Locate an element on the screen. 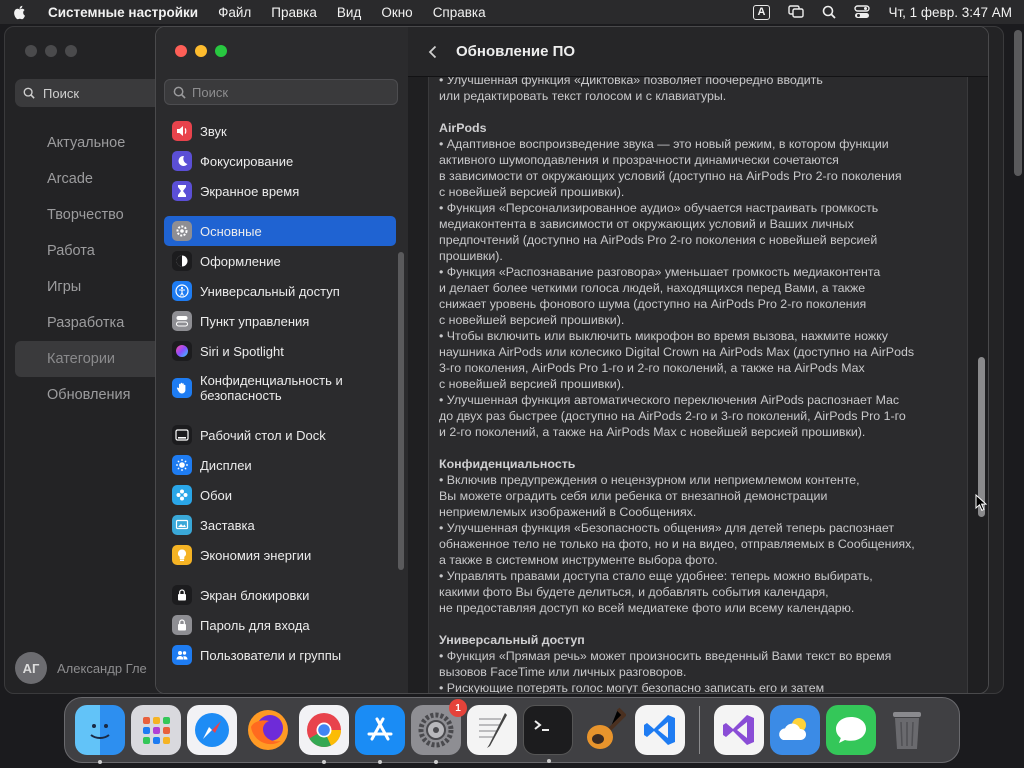  zoom-button is located at coordinates (221, 51).